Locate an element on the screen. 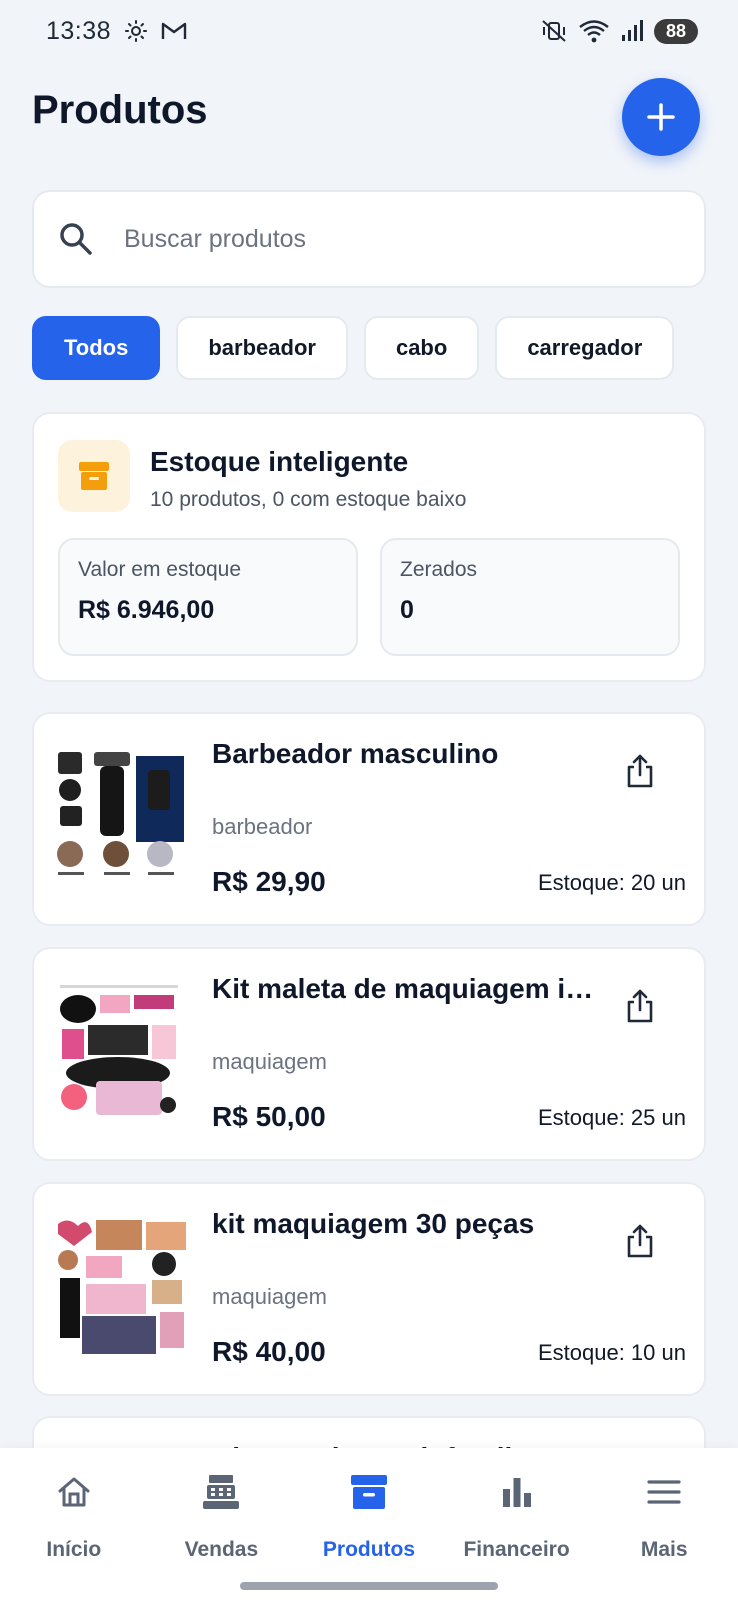  nav-item-produtos: Produtos is located at coordinates (369, 1524).